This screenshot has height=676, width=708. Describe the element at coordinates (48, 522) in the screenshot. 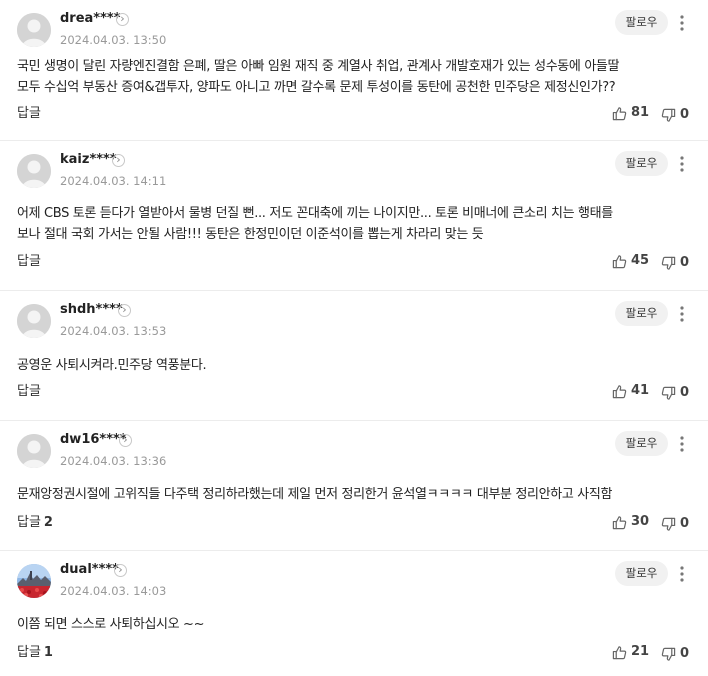

I see `reply-count: 2` at that location.